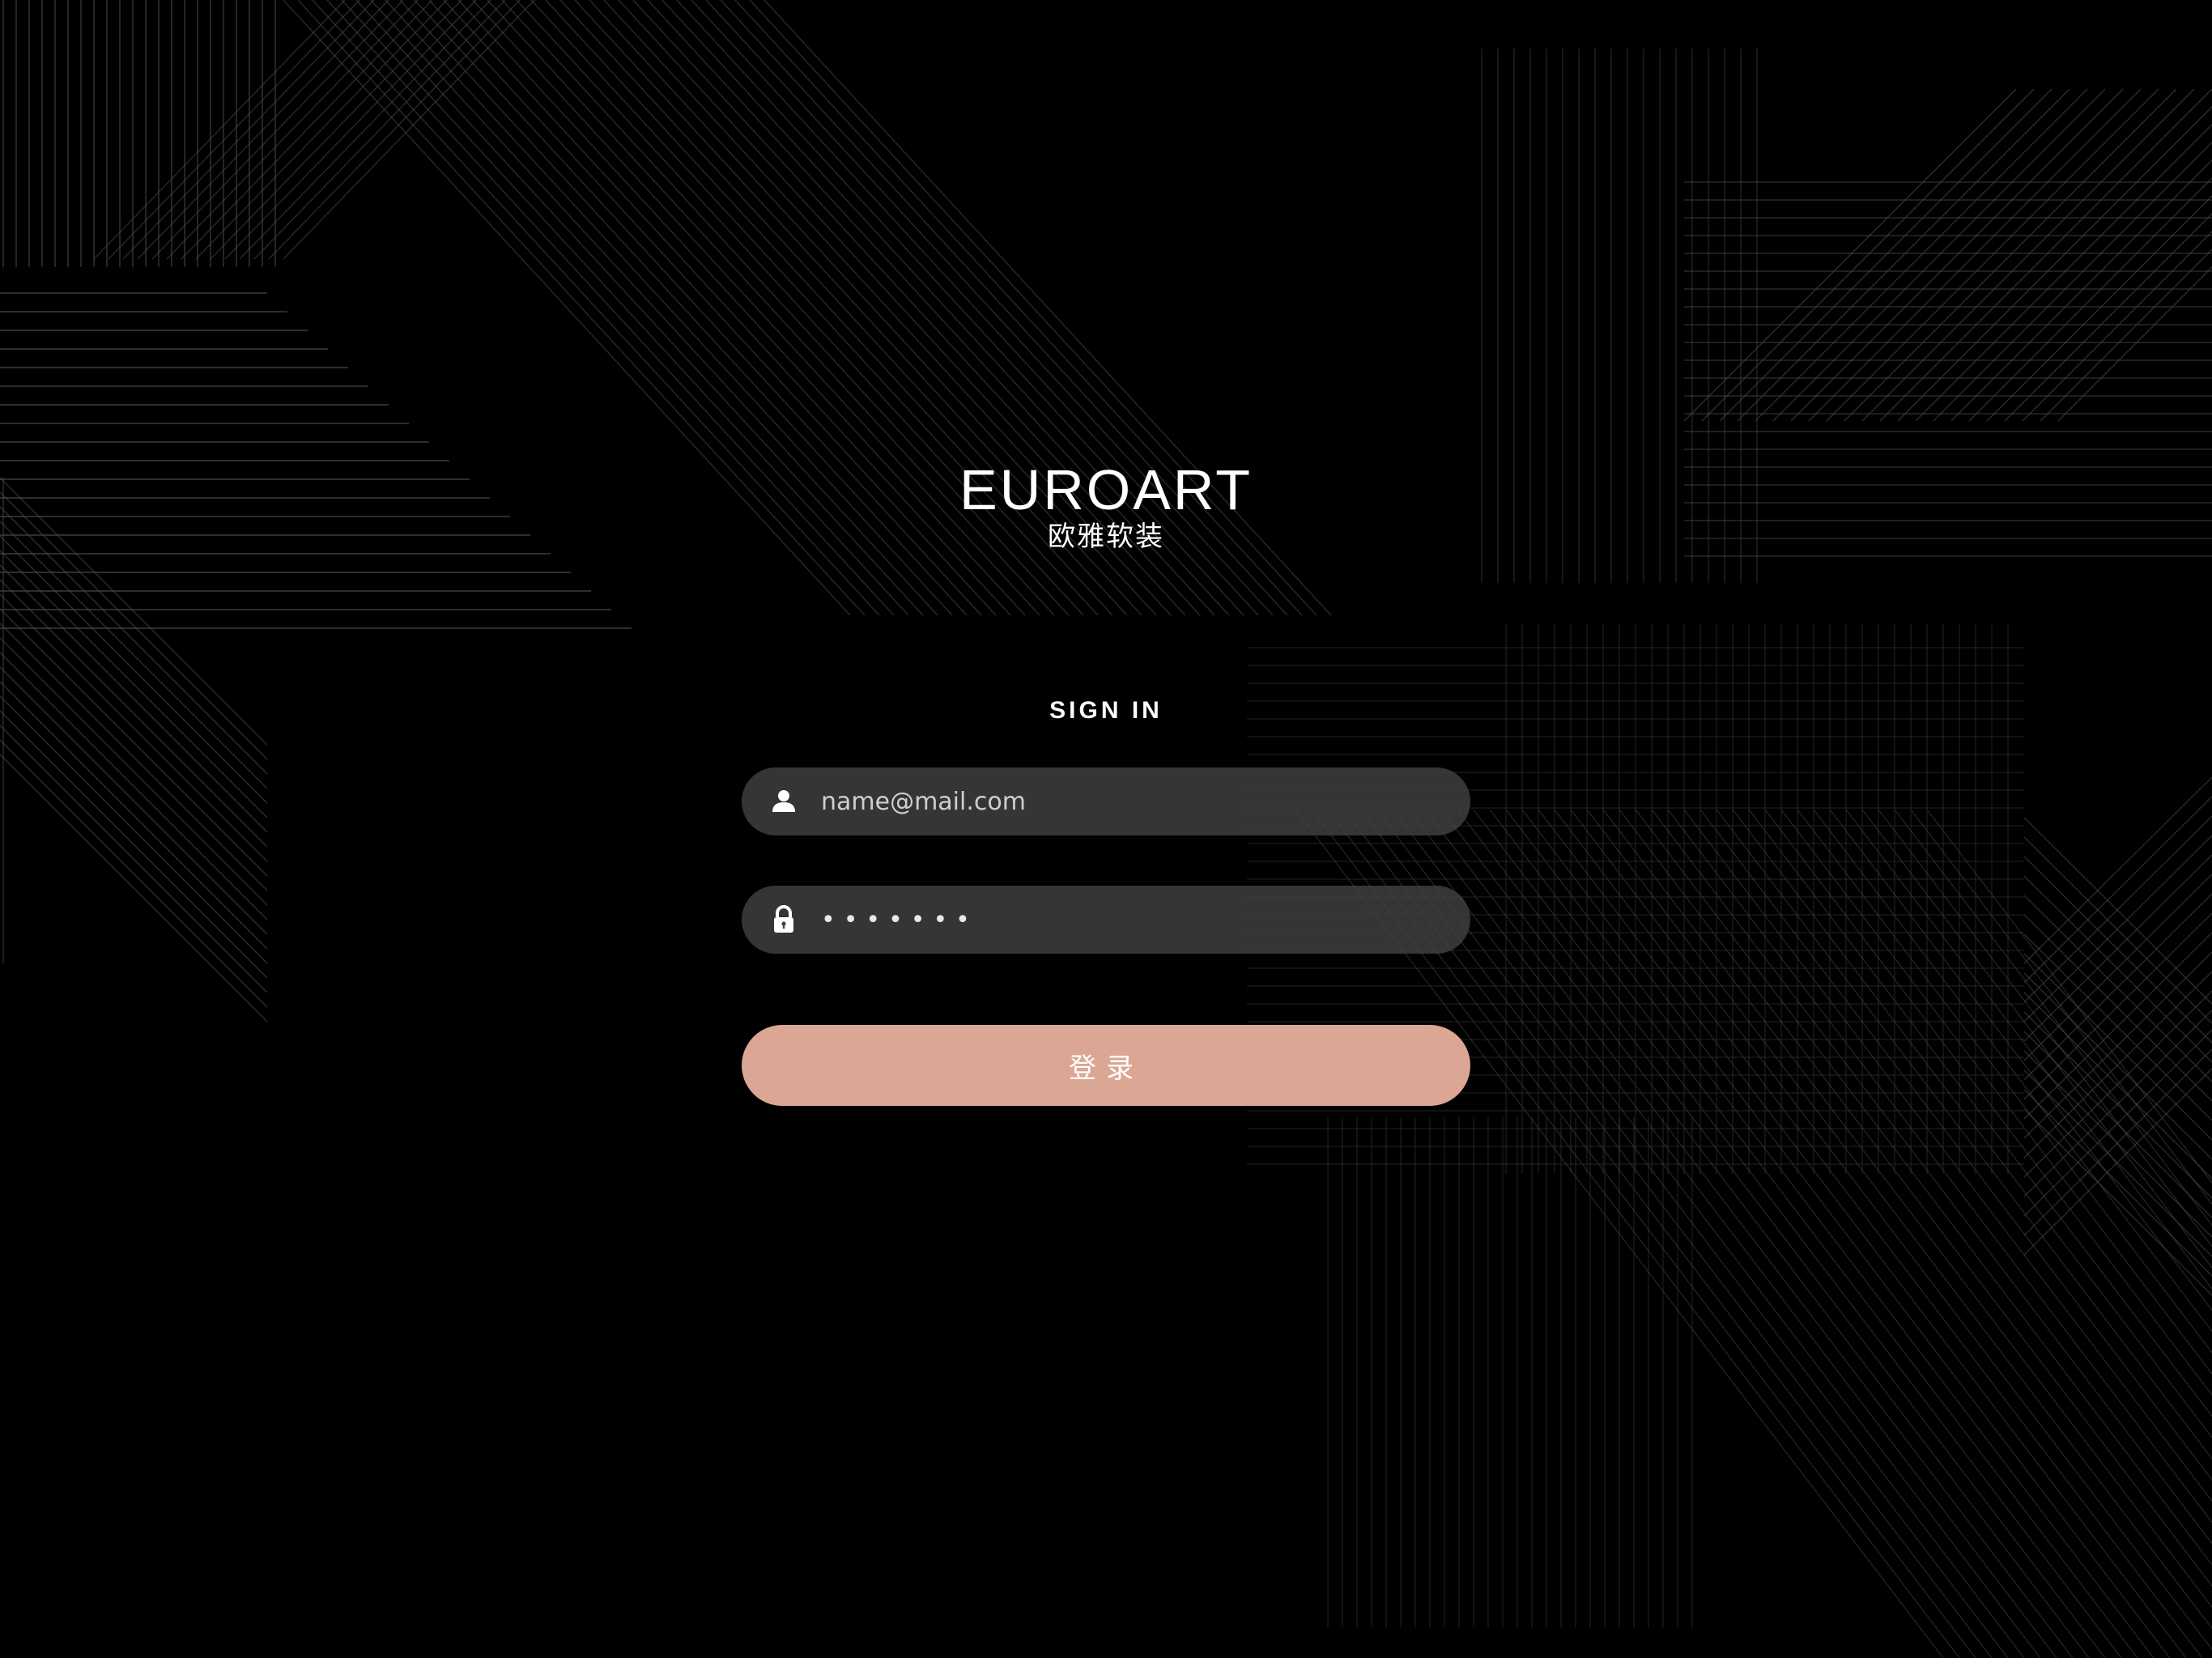 This screenshot has height=1658, width=2212. I want to click on email-field-container, so click(1106, 801).